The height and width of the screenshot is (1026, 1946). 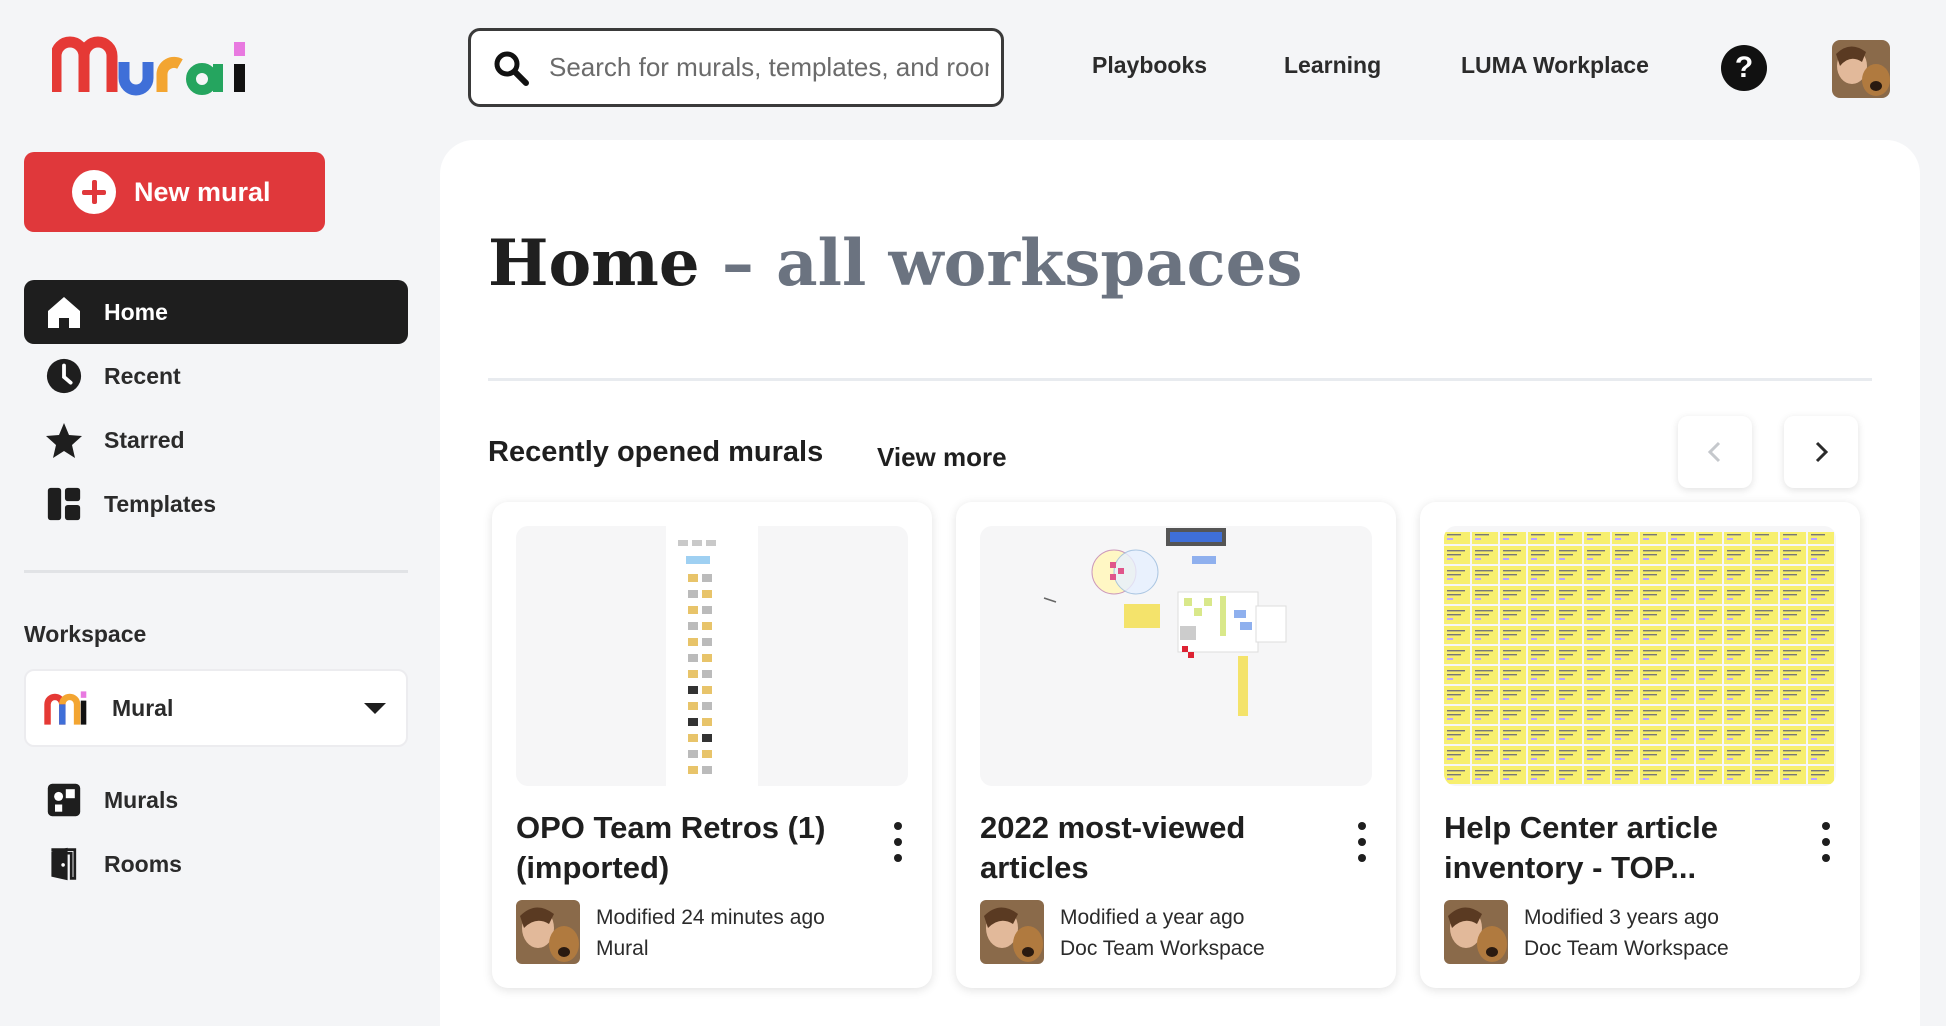 What do you see at coordinates (622, 948) in the screenshot?
I see `mural-workspace: Mural` at bounding box center [622, 948].